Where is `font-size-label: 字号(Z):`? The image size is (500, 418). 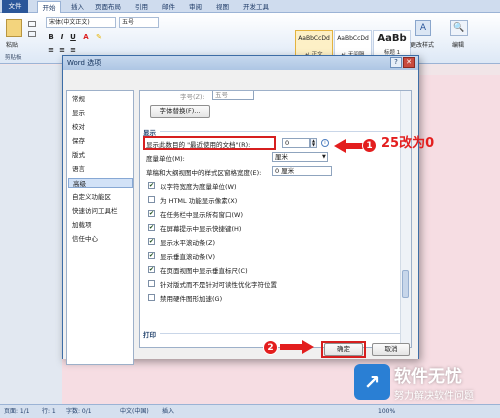
font-size-label: 字号(Z): is located at coordinates (192, 97).